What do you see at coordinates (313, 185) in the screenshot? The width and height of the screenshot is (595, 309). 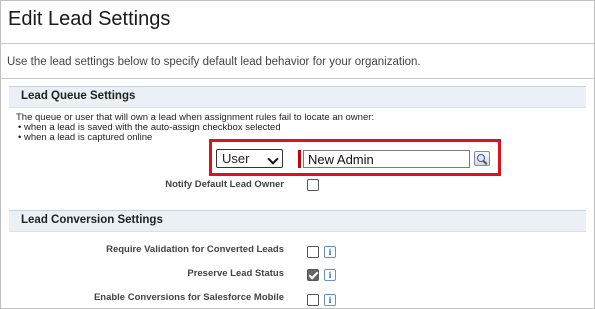 I see `notify-owner-checkbox` at bounding box center [313, 185].